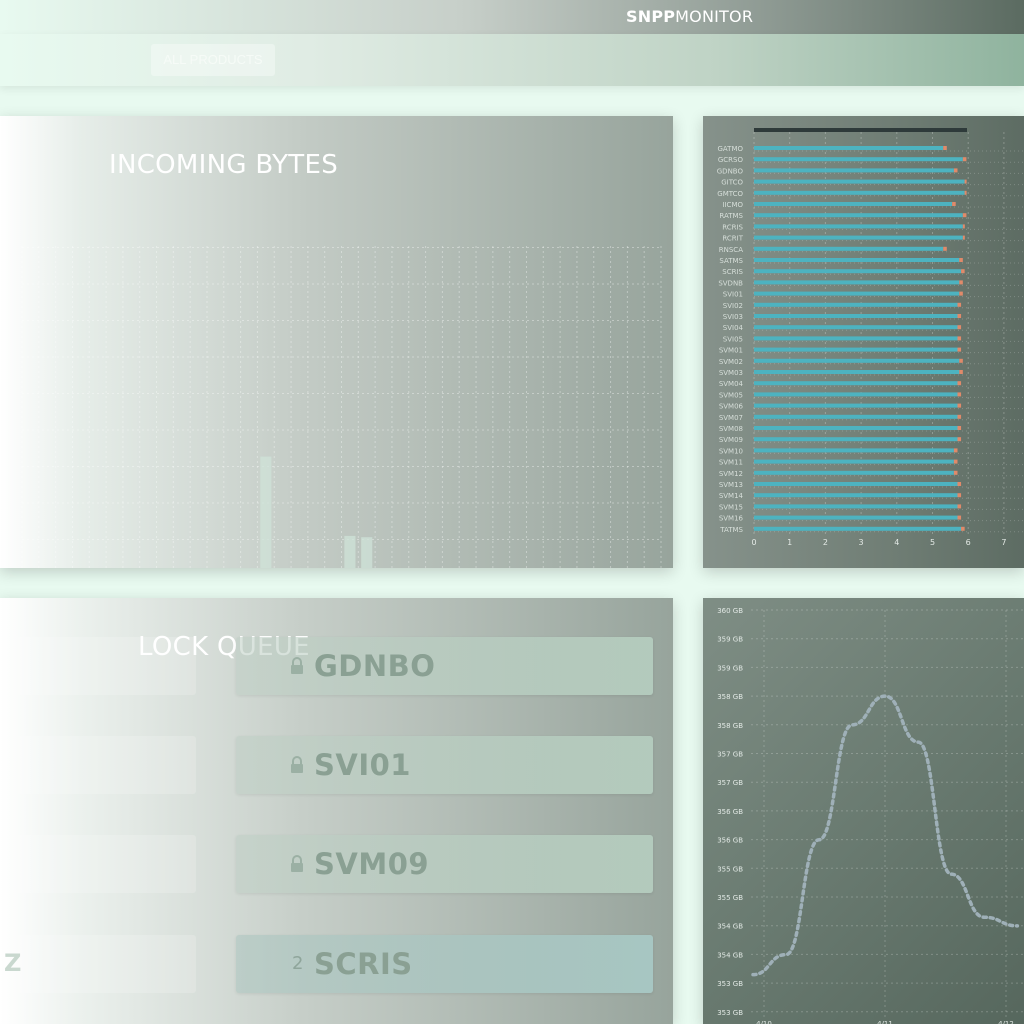  What do you see at coordinates (731, 507) in the screenshot?
I see `y-tick-label: SVM15` at bounding box center [731, 507].